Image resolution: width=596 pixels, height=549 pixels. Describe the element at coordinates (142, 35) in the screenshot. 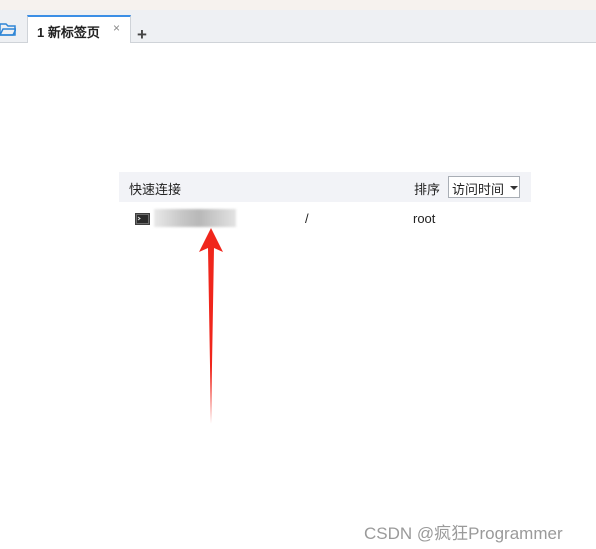

I see `add-tab-button: +` at that location.